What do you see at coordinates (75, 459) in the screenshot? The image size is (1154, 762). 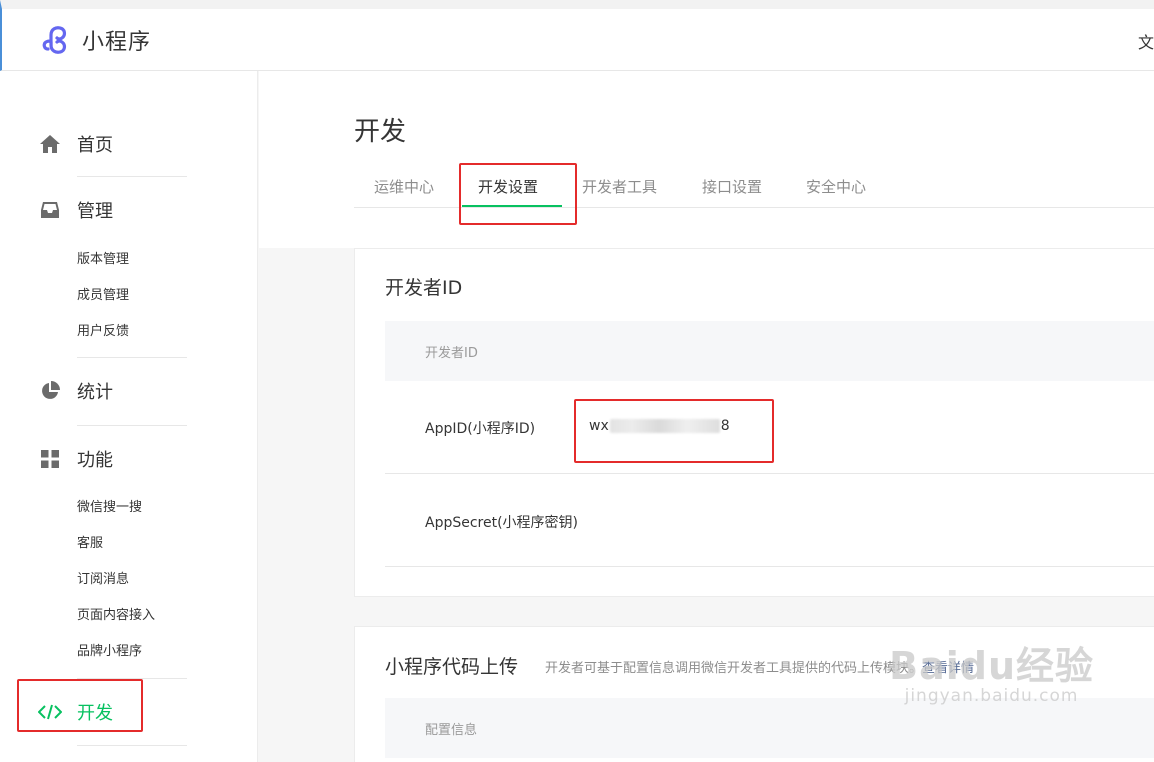 I see `sidebar-item-features: 功能` at bounding box center [75, 459].